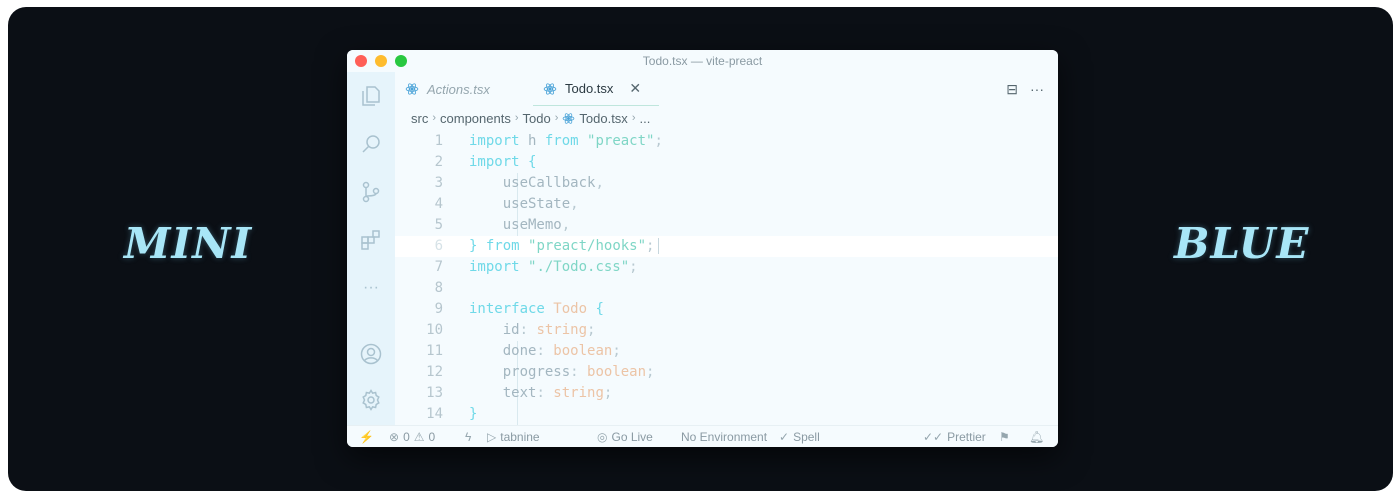  I want to click on code-line: 5 useMemo,, so click(726, 225).